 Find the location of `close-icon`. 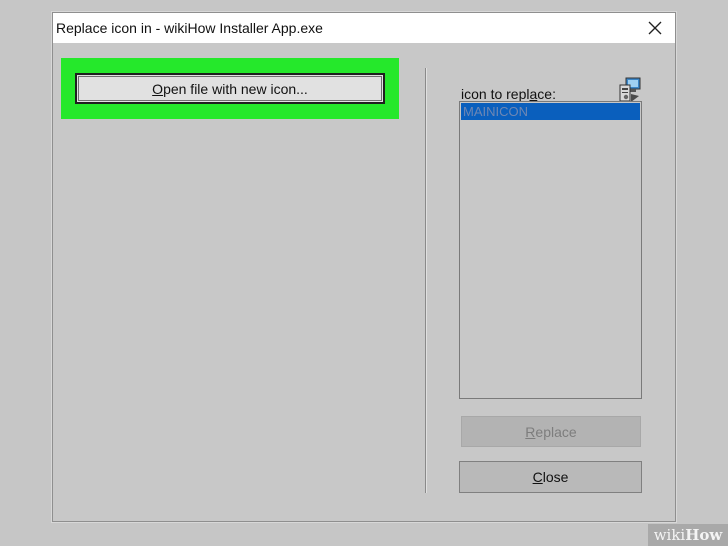

close-icon is located at coordinates (655, 28).